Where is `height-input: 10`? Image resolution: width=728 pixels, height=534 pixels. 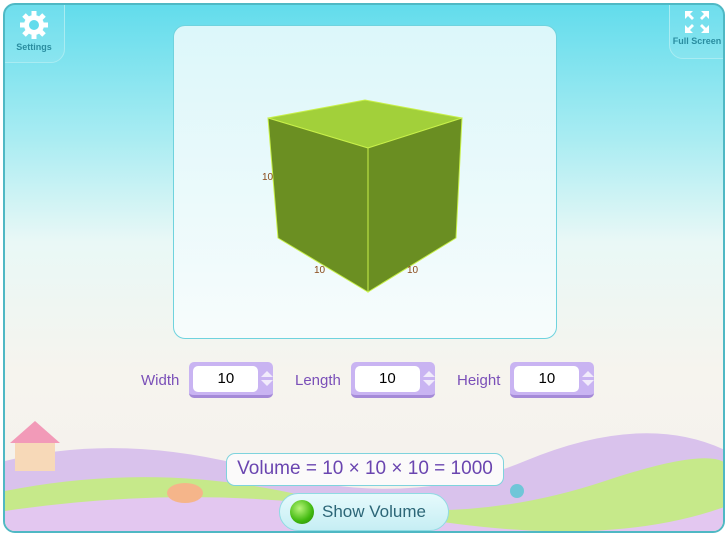
height-input: 10 is located at coordinates (547, 378).